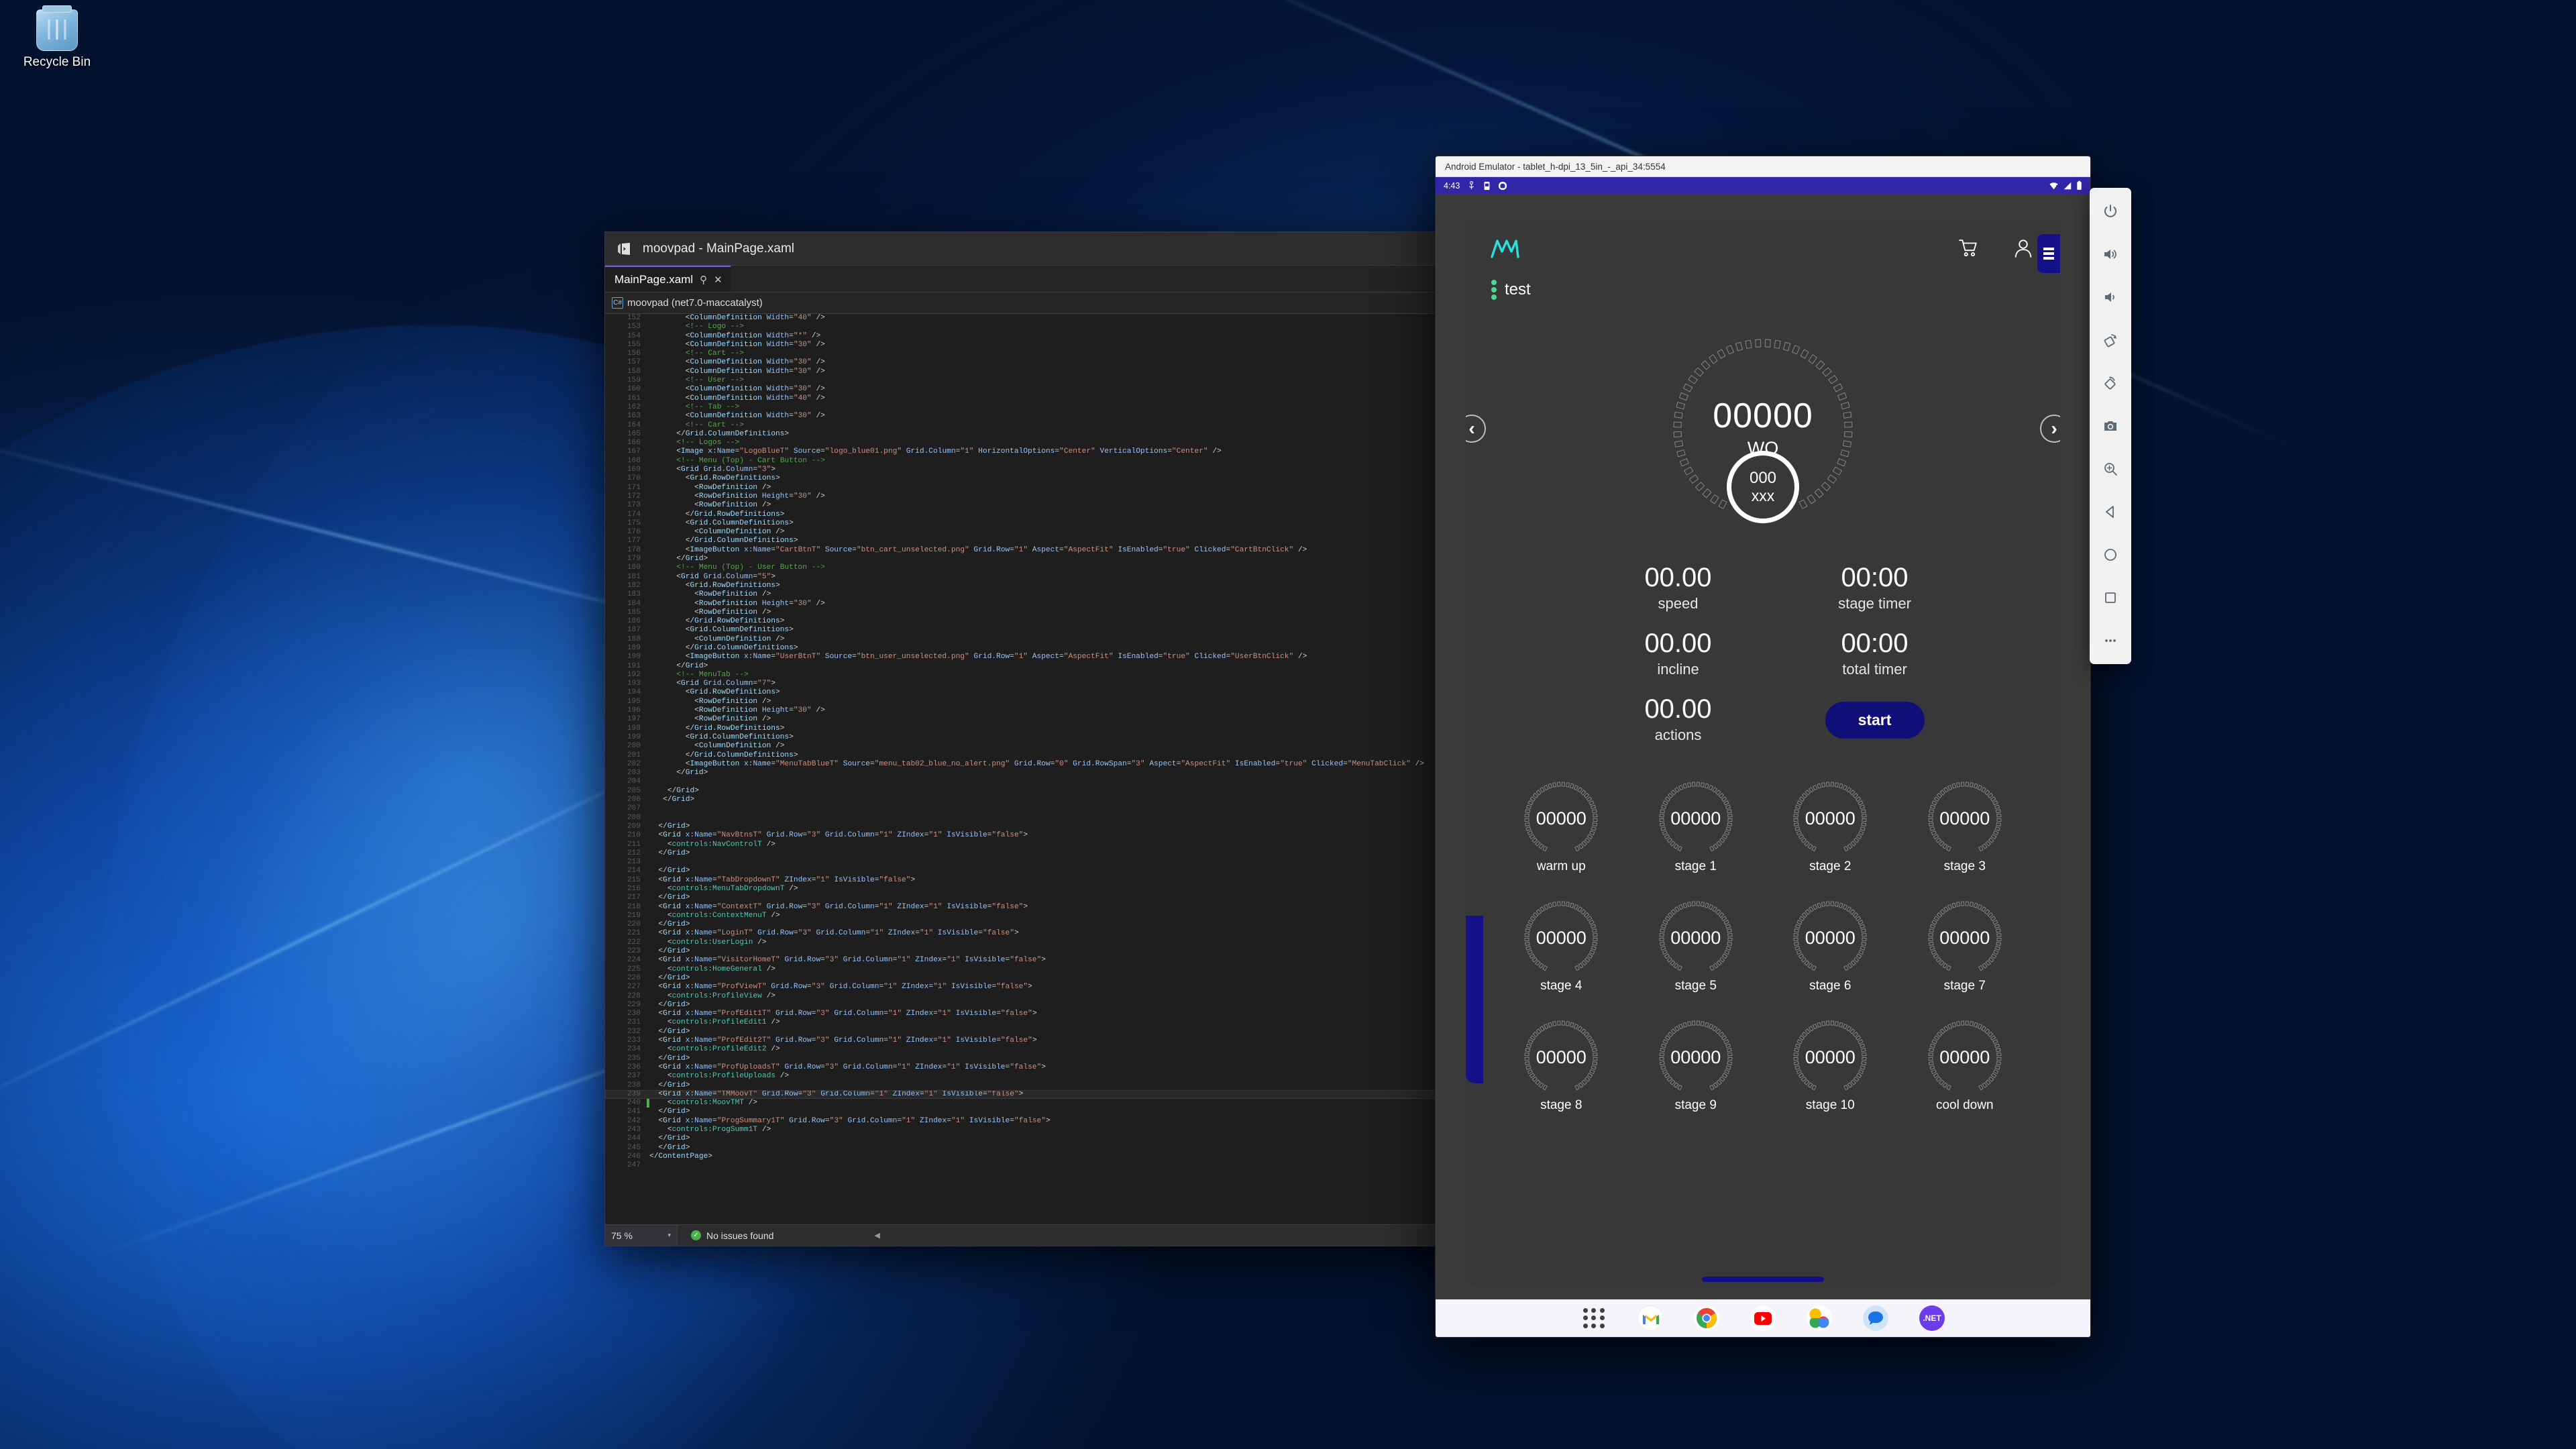  Describe the element at coordinates (1085, 434) in the screenshot. I see `code-line: 165 </Grid.ColumnDefinitions>` at that location.